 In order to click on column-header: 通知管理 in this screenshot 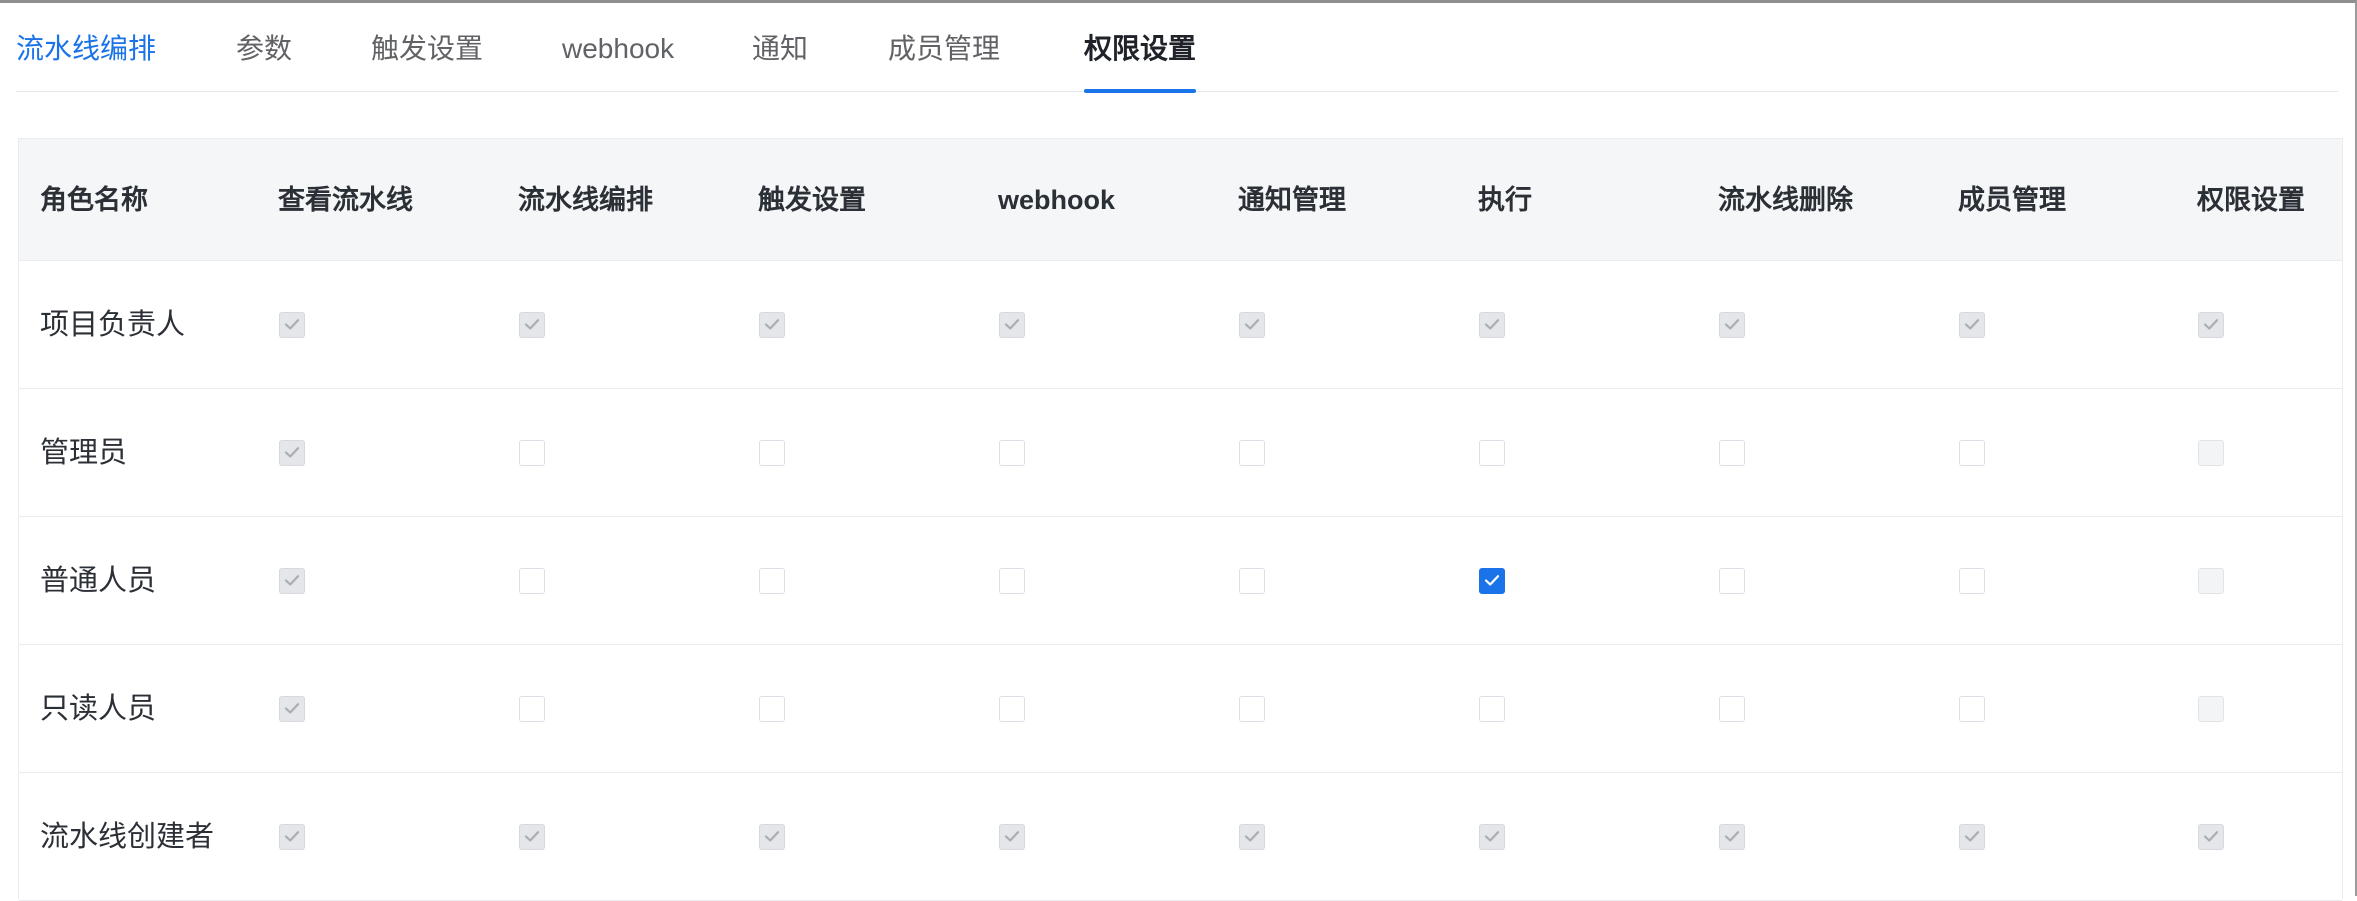, I will do `click(1292, 200)`.